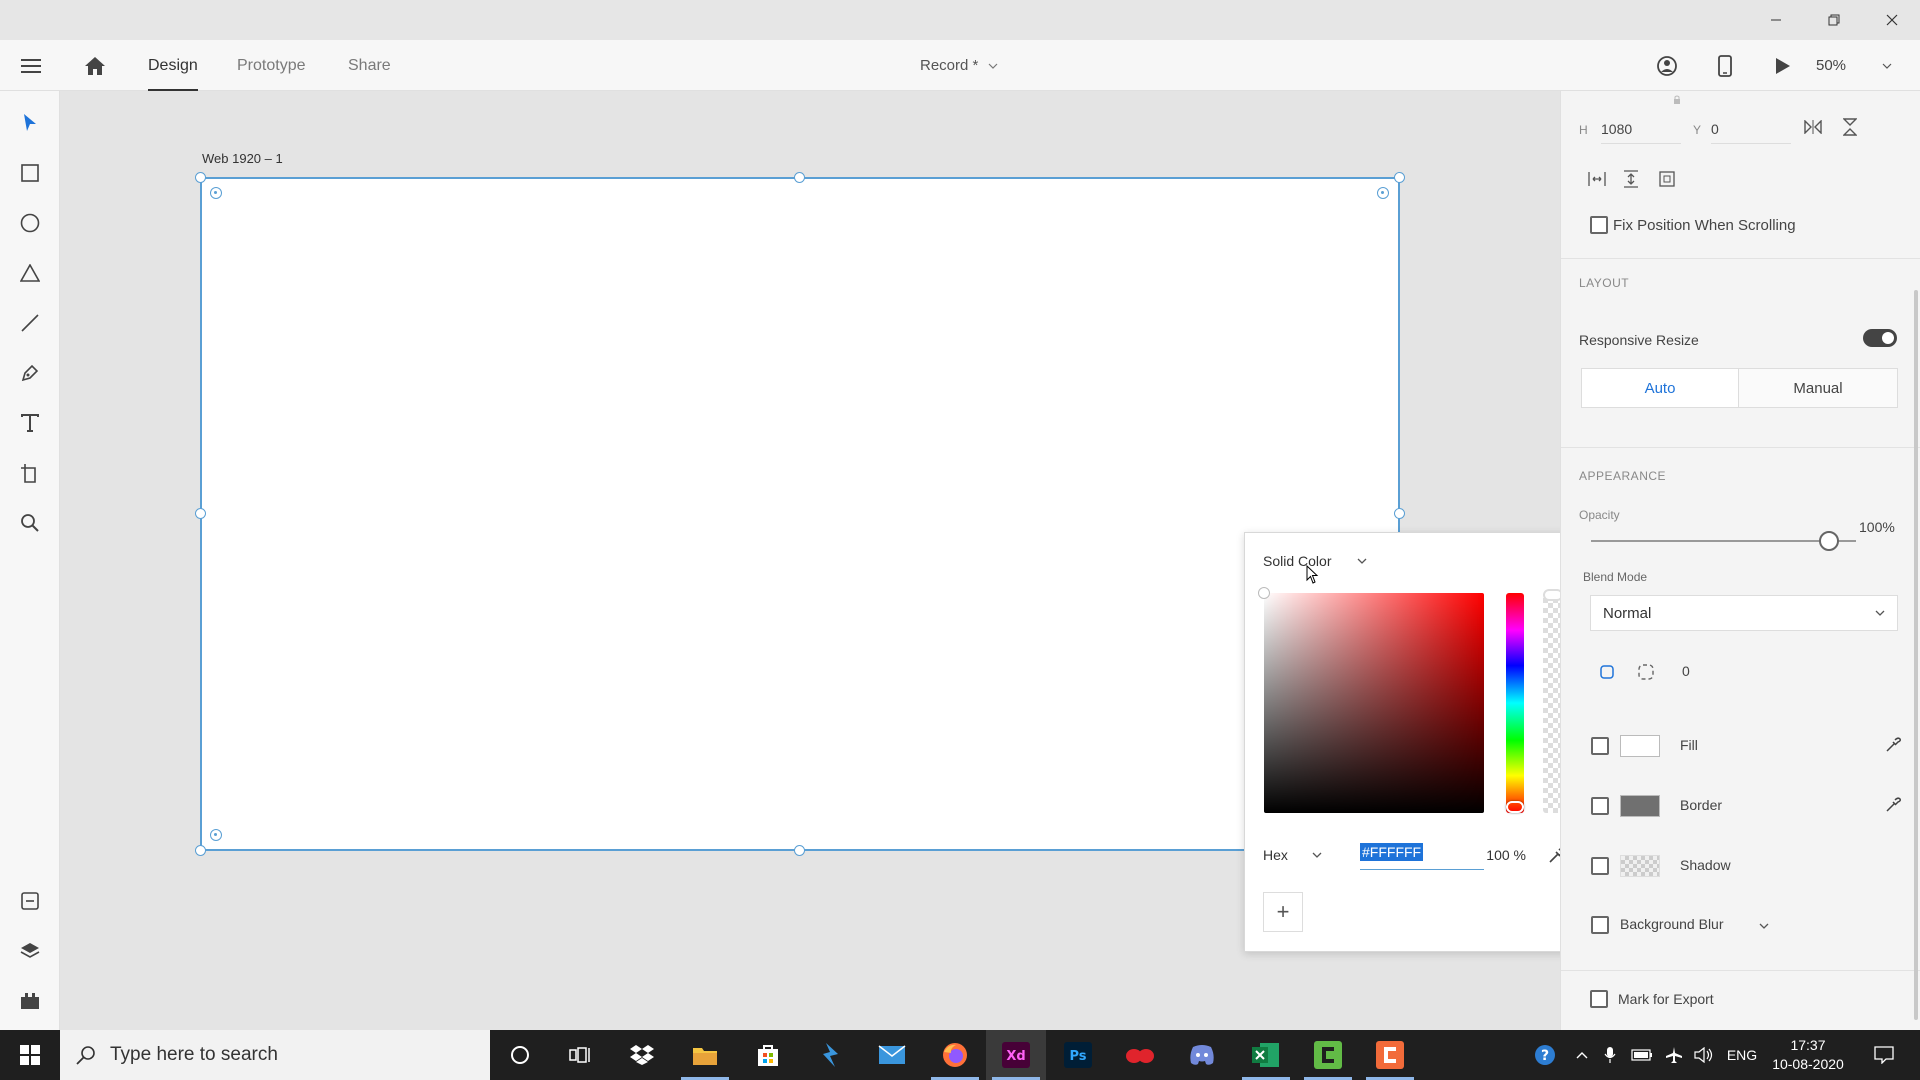 Image resolution: width=1920 pixels, height=1080 pixels. Describe the element at coordinates (1884, 1055) in the screenshot. I see `action-center-button` at that location.